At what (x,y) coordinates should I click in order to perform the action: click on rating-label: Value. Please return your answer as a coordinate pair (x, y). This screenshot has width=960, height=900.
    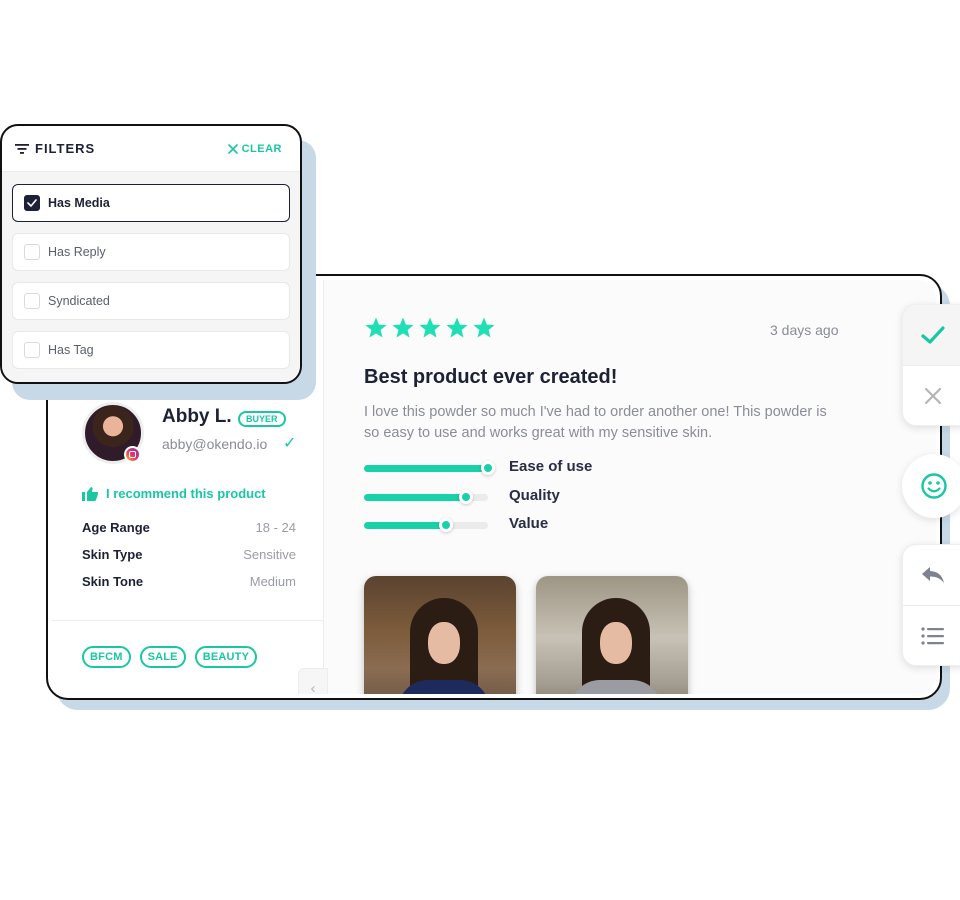
    Looking at the image, I should click on (529, 523).